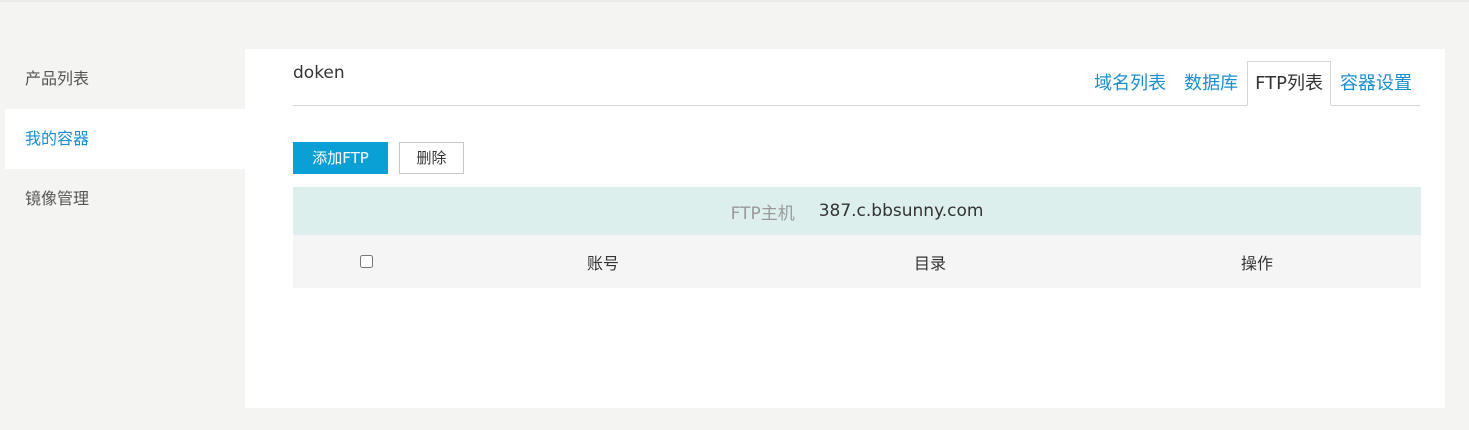 The width and height of the screenshot is (1469, 430). What do you see at coordinates (901, 211) in the screenshot?
I see `ftp-host-value: 387.c.bbsunny.com` at bounding box center [901, 211].